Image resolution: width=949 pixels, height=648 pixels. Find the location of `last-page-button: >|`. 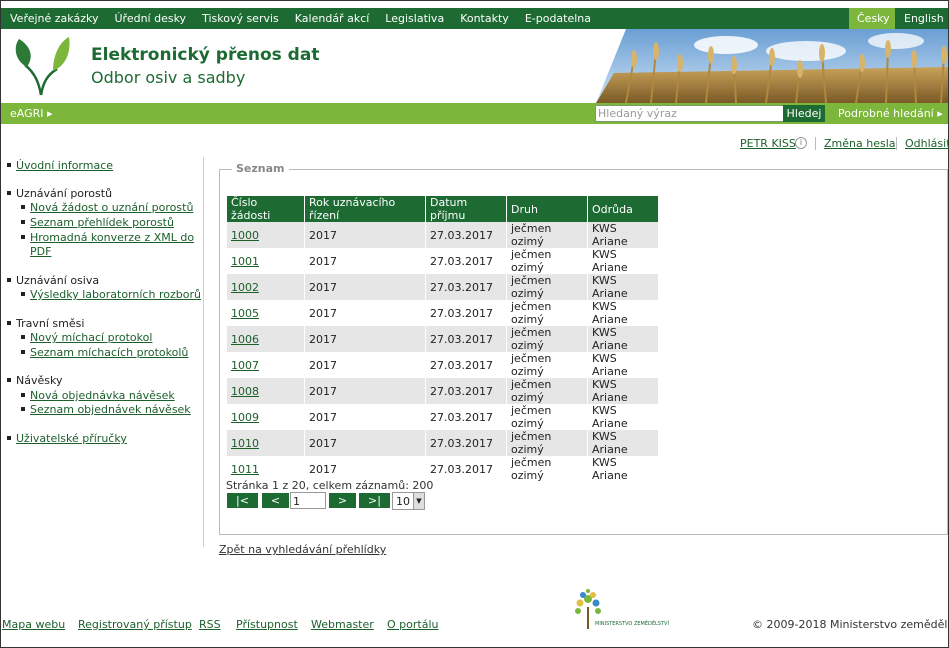

last-page-button: >| is located at coordinates (374, 500).